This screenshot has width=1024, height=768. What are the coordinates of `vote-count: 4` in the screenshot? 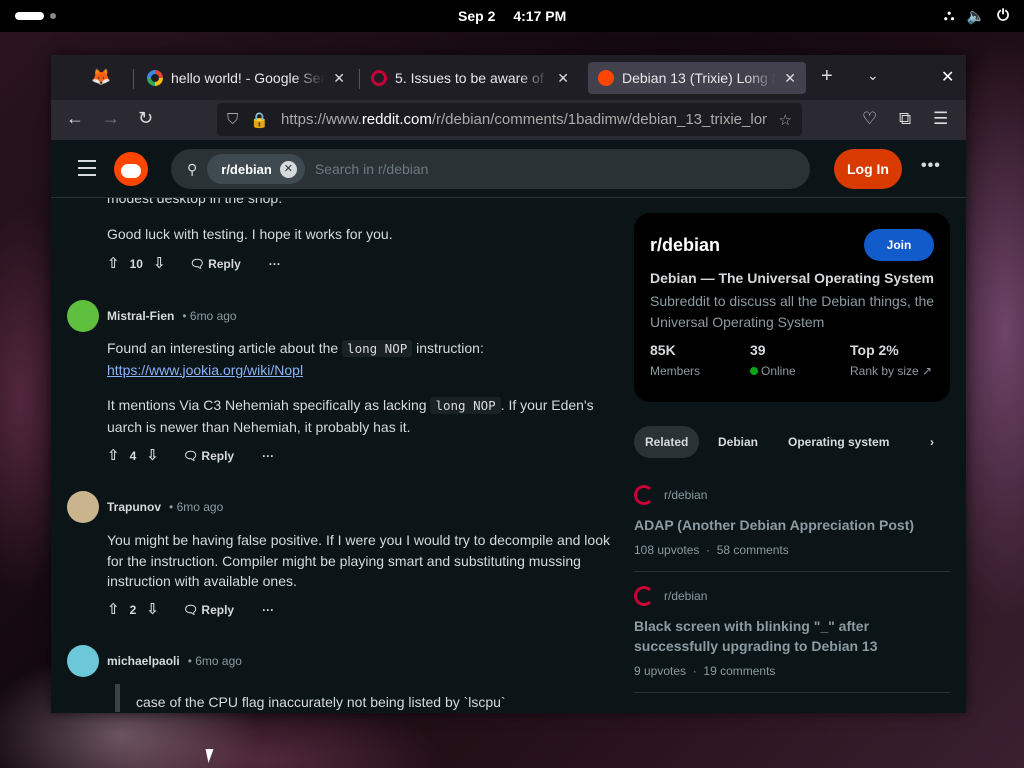 It's located at (133, 456).